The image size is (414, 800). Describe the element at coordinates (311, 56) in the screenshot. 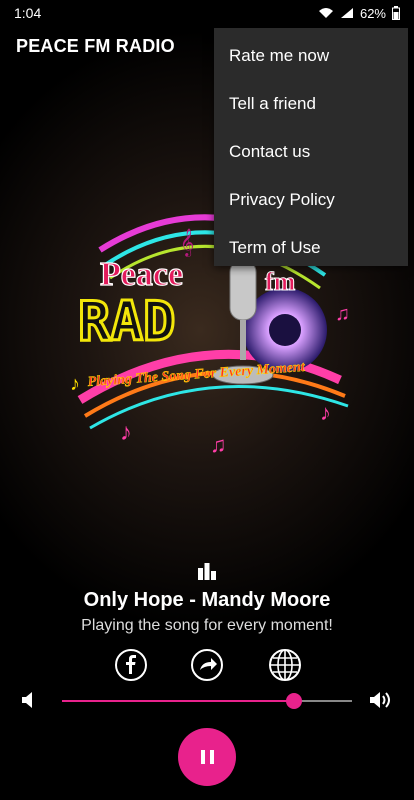

I see `menu-item-rate: Rate me now` at that location.